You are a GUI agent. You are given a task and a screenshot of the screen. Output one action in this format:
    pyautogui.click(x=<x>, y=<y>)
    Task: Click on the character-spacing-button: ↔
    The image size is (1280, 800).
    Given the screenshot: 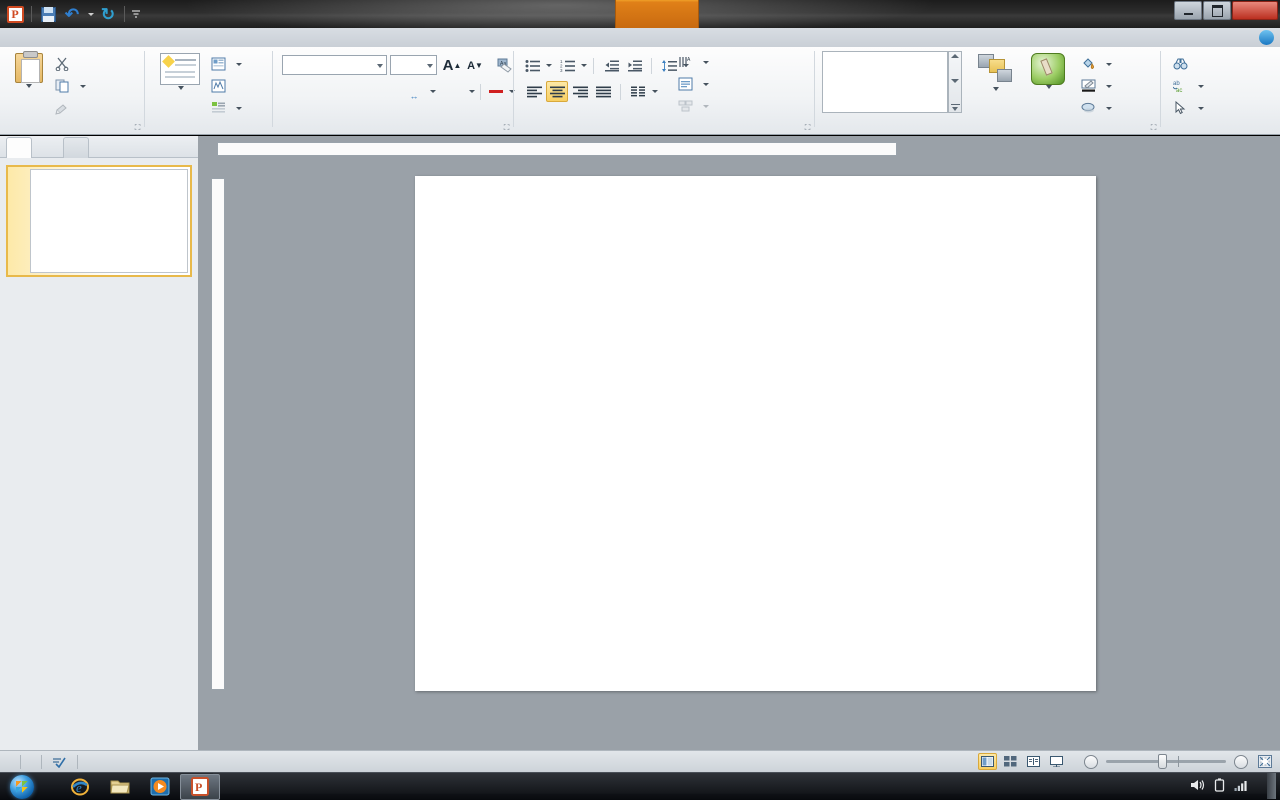 What is the action you would take?
    pyautogui.click(x=414, y=91)
    